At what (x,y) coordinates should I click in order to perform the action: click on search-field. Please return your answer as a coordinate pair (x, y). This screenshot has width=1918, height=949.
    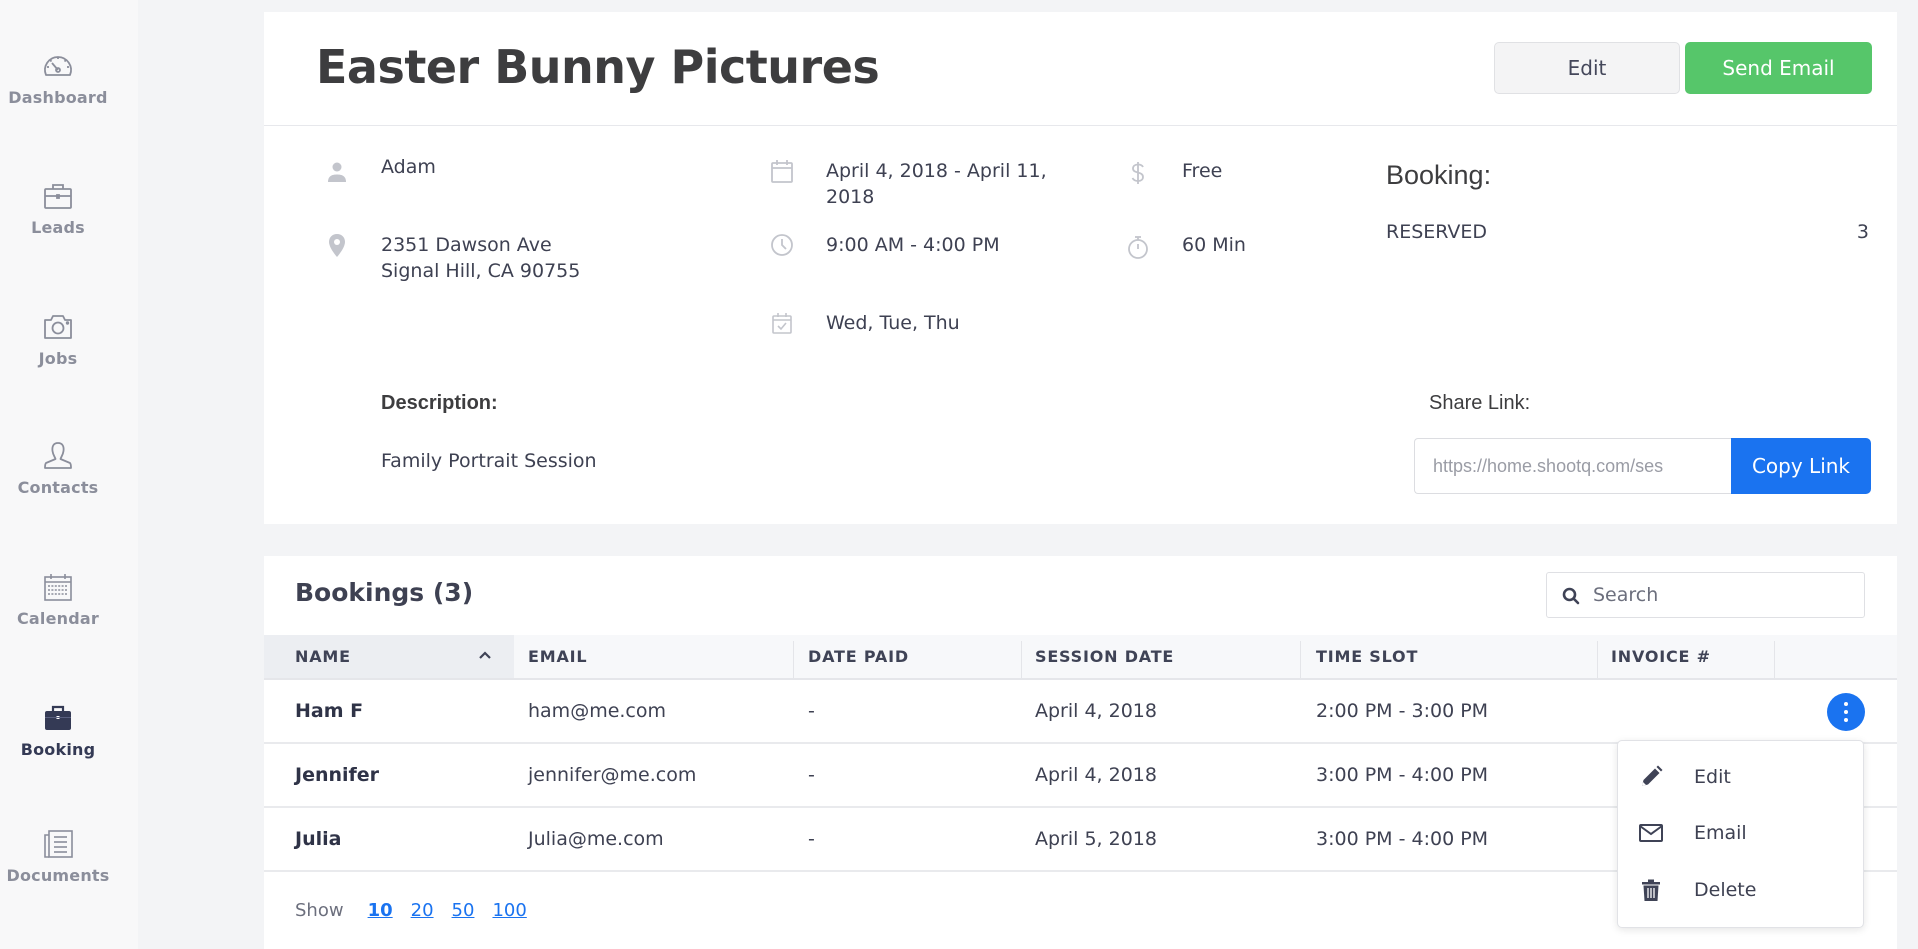
    Looking at the image, I should click on (1705, 595).